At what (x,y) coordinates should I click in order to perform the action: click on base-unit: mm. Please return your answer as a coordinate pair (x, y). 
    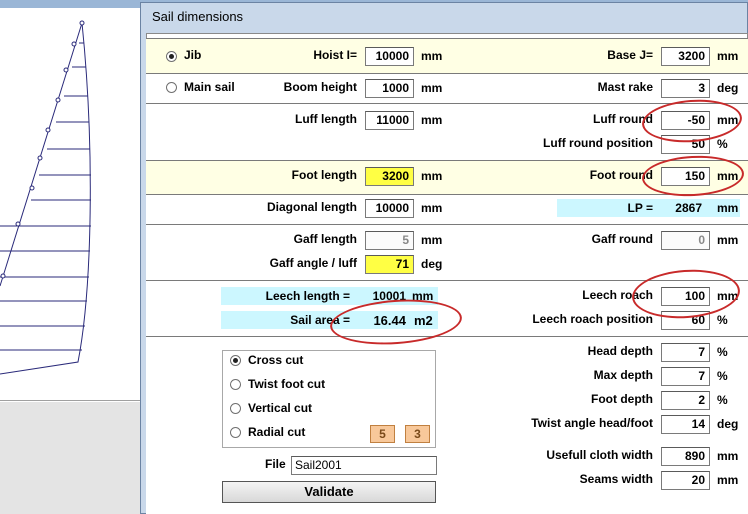
    Looking at the image, I should click on (728, 56).